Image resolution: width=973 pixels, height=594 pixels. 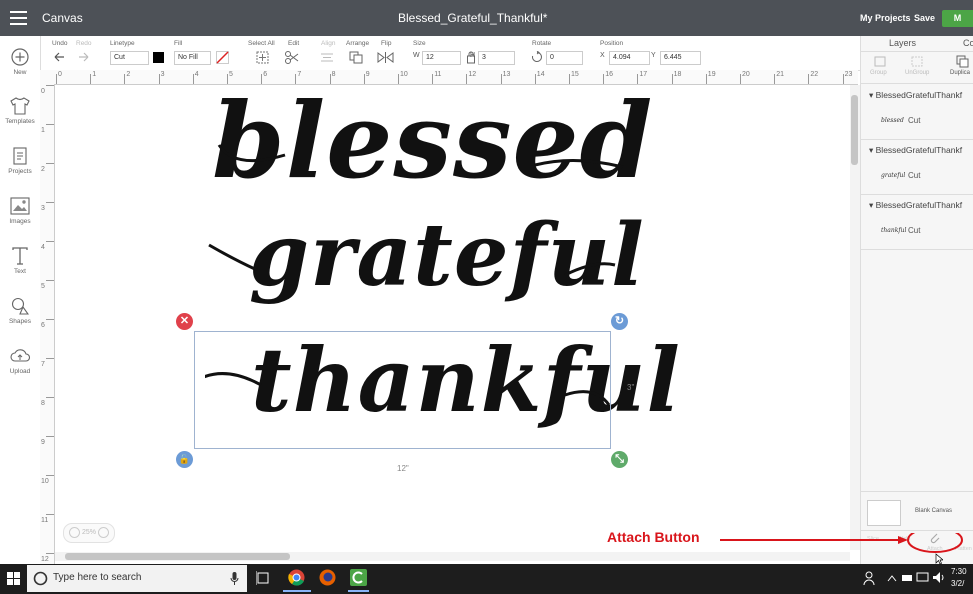 I want to click on make-it-button: M, so click(x=957, y=18).